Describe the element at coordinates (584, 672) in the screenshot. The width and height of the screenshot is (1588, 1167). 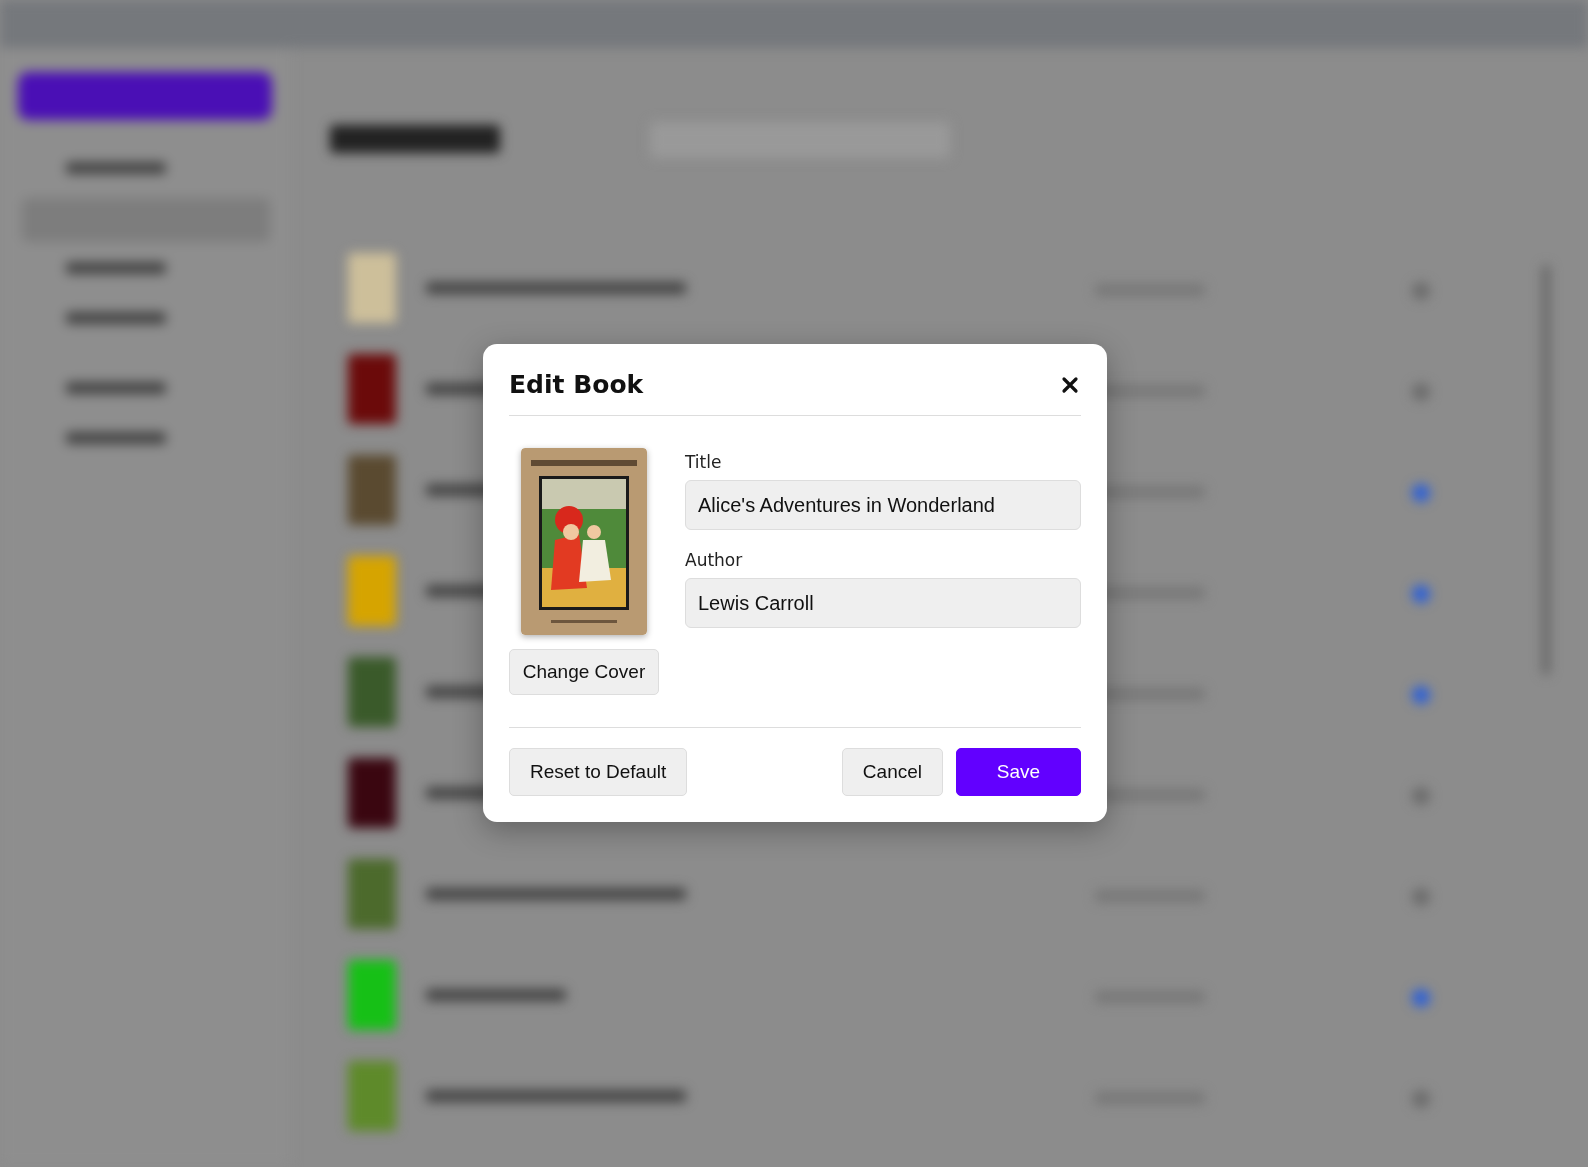
I see `change-cover-button: Change Cover` at that location.